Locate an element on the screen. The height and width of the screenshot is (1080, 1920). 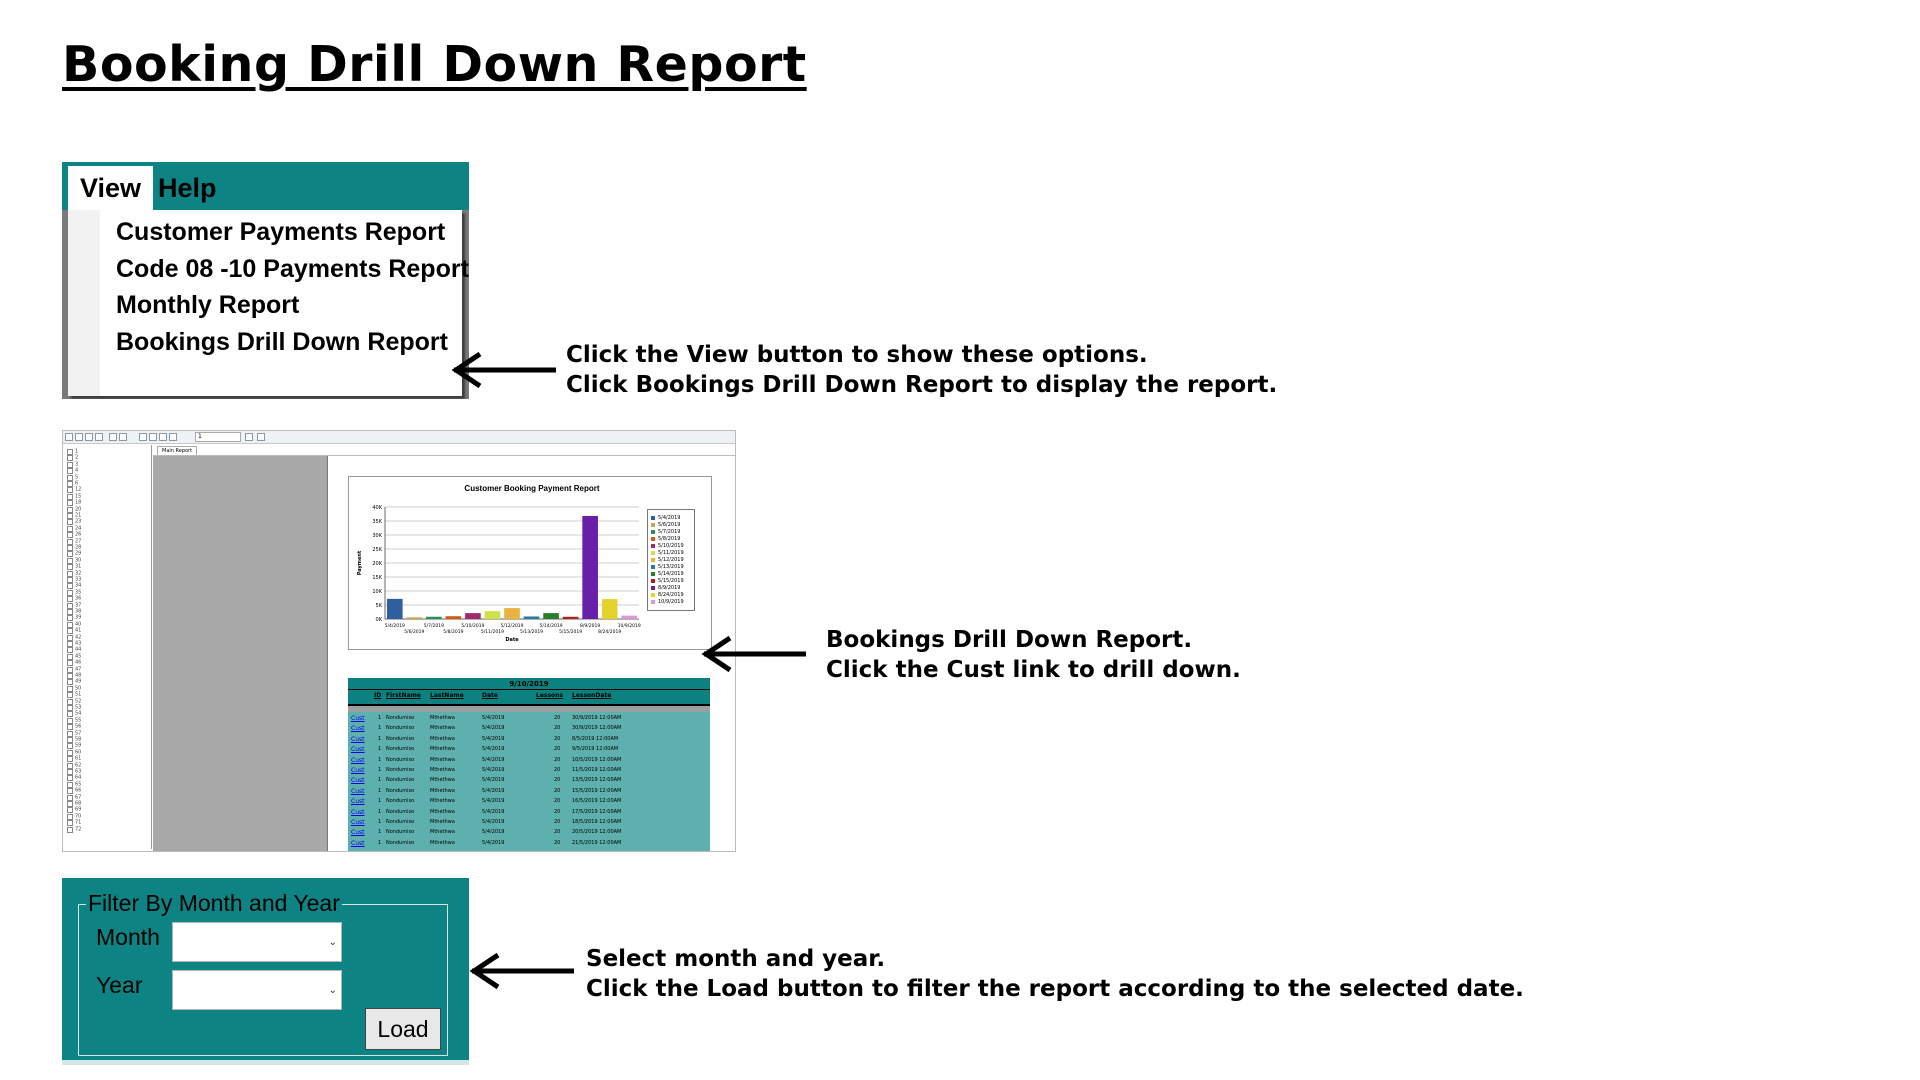
tree-node-label: 62 is located at coordinates (78, 765).